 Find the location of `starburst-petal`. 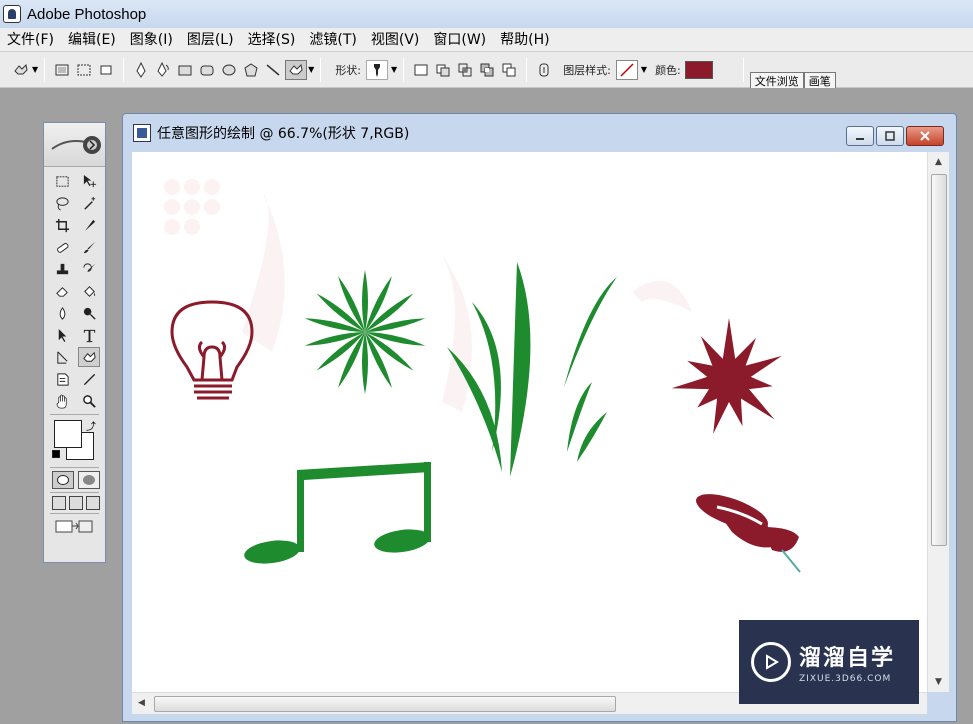

starburst-petal is located at coordinates (365, 363).